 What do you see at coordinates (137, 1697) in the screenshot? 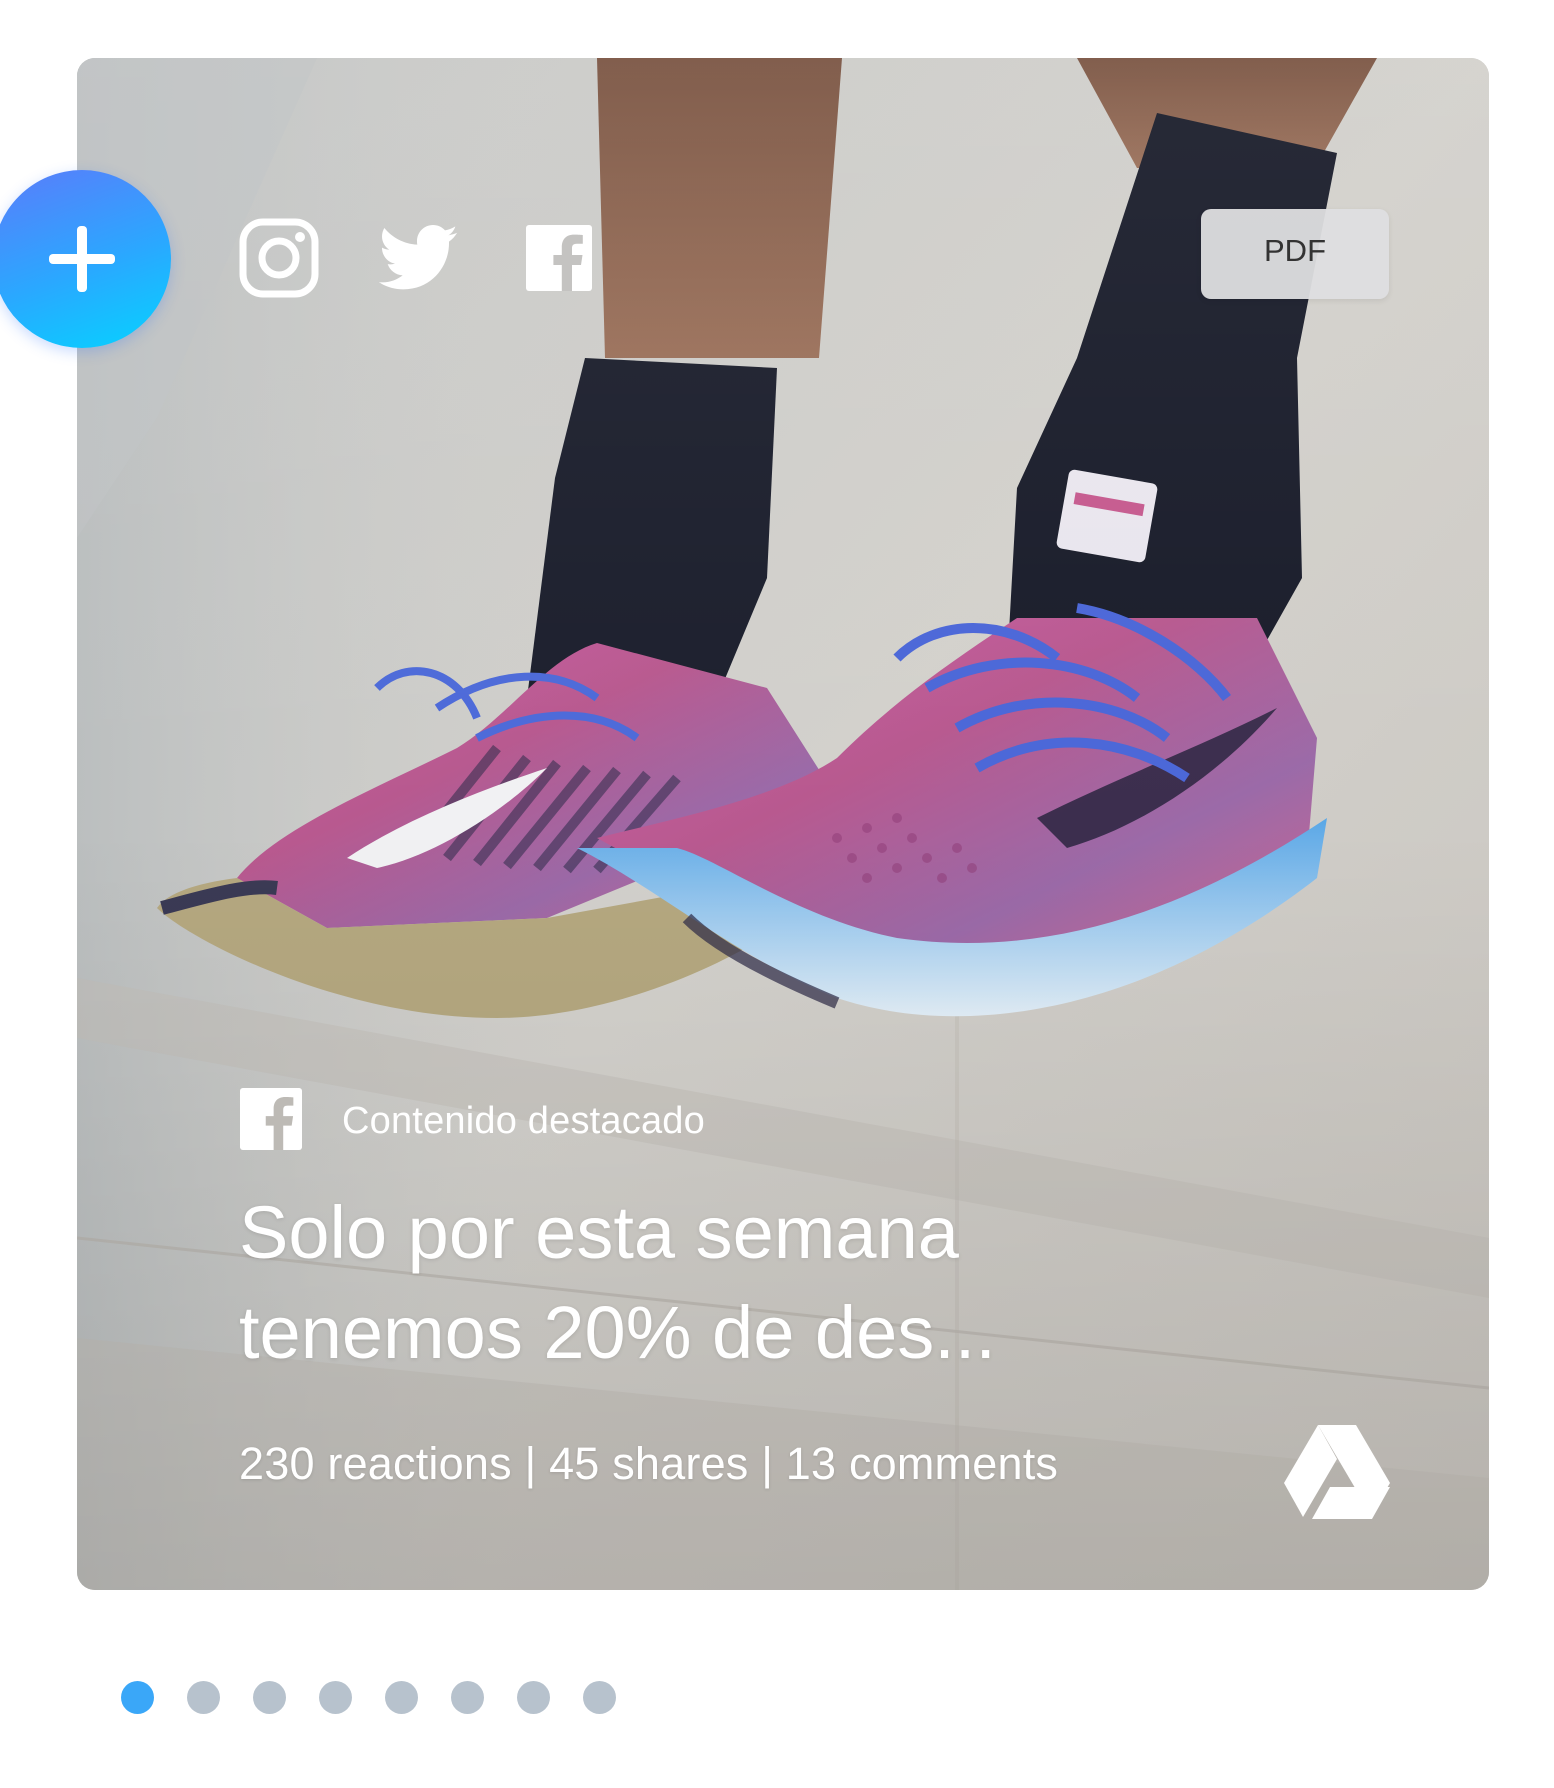
I see `pagination-dot-active` at bounding box center [137, 1697].